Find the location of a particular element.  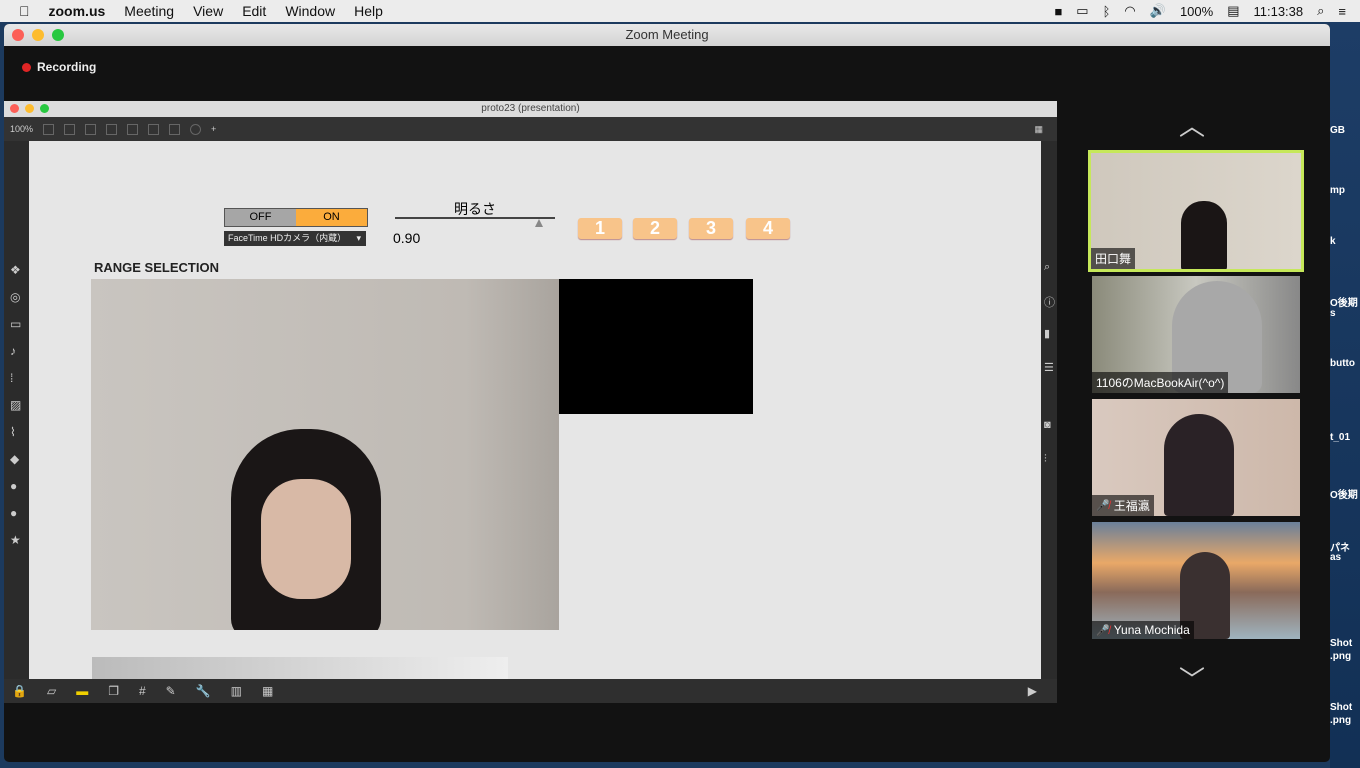

toolbar-slider-icon is located at coordinates (175, 129).